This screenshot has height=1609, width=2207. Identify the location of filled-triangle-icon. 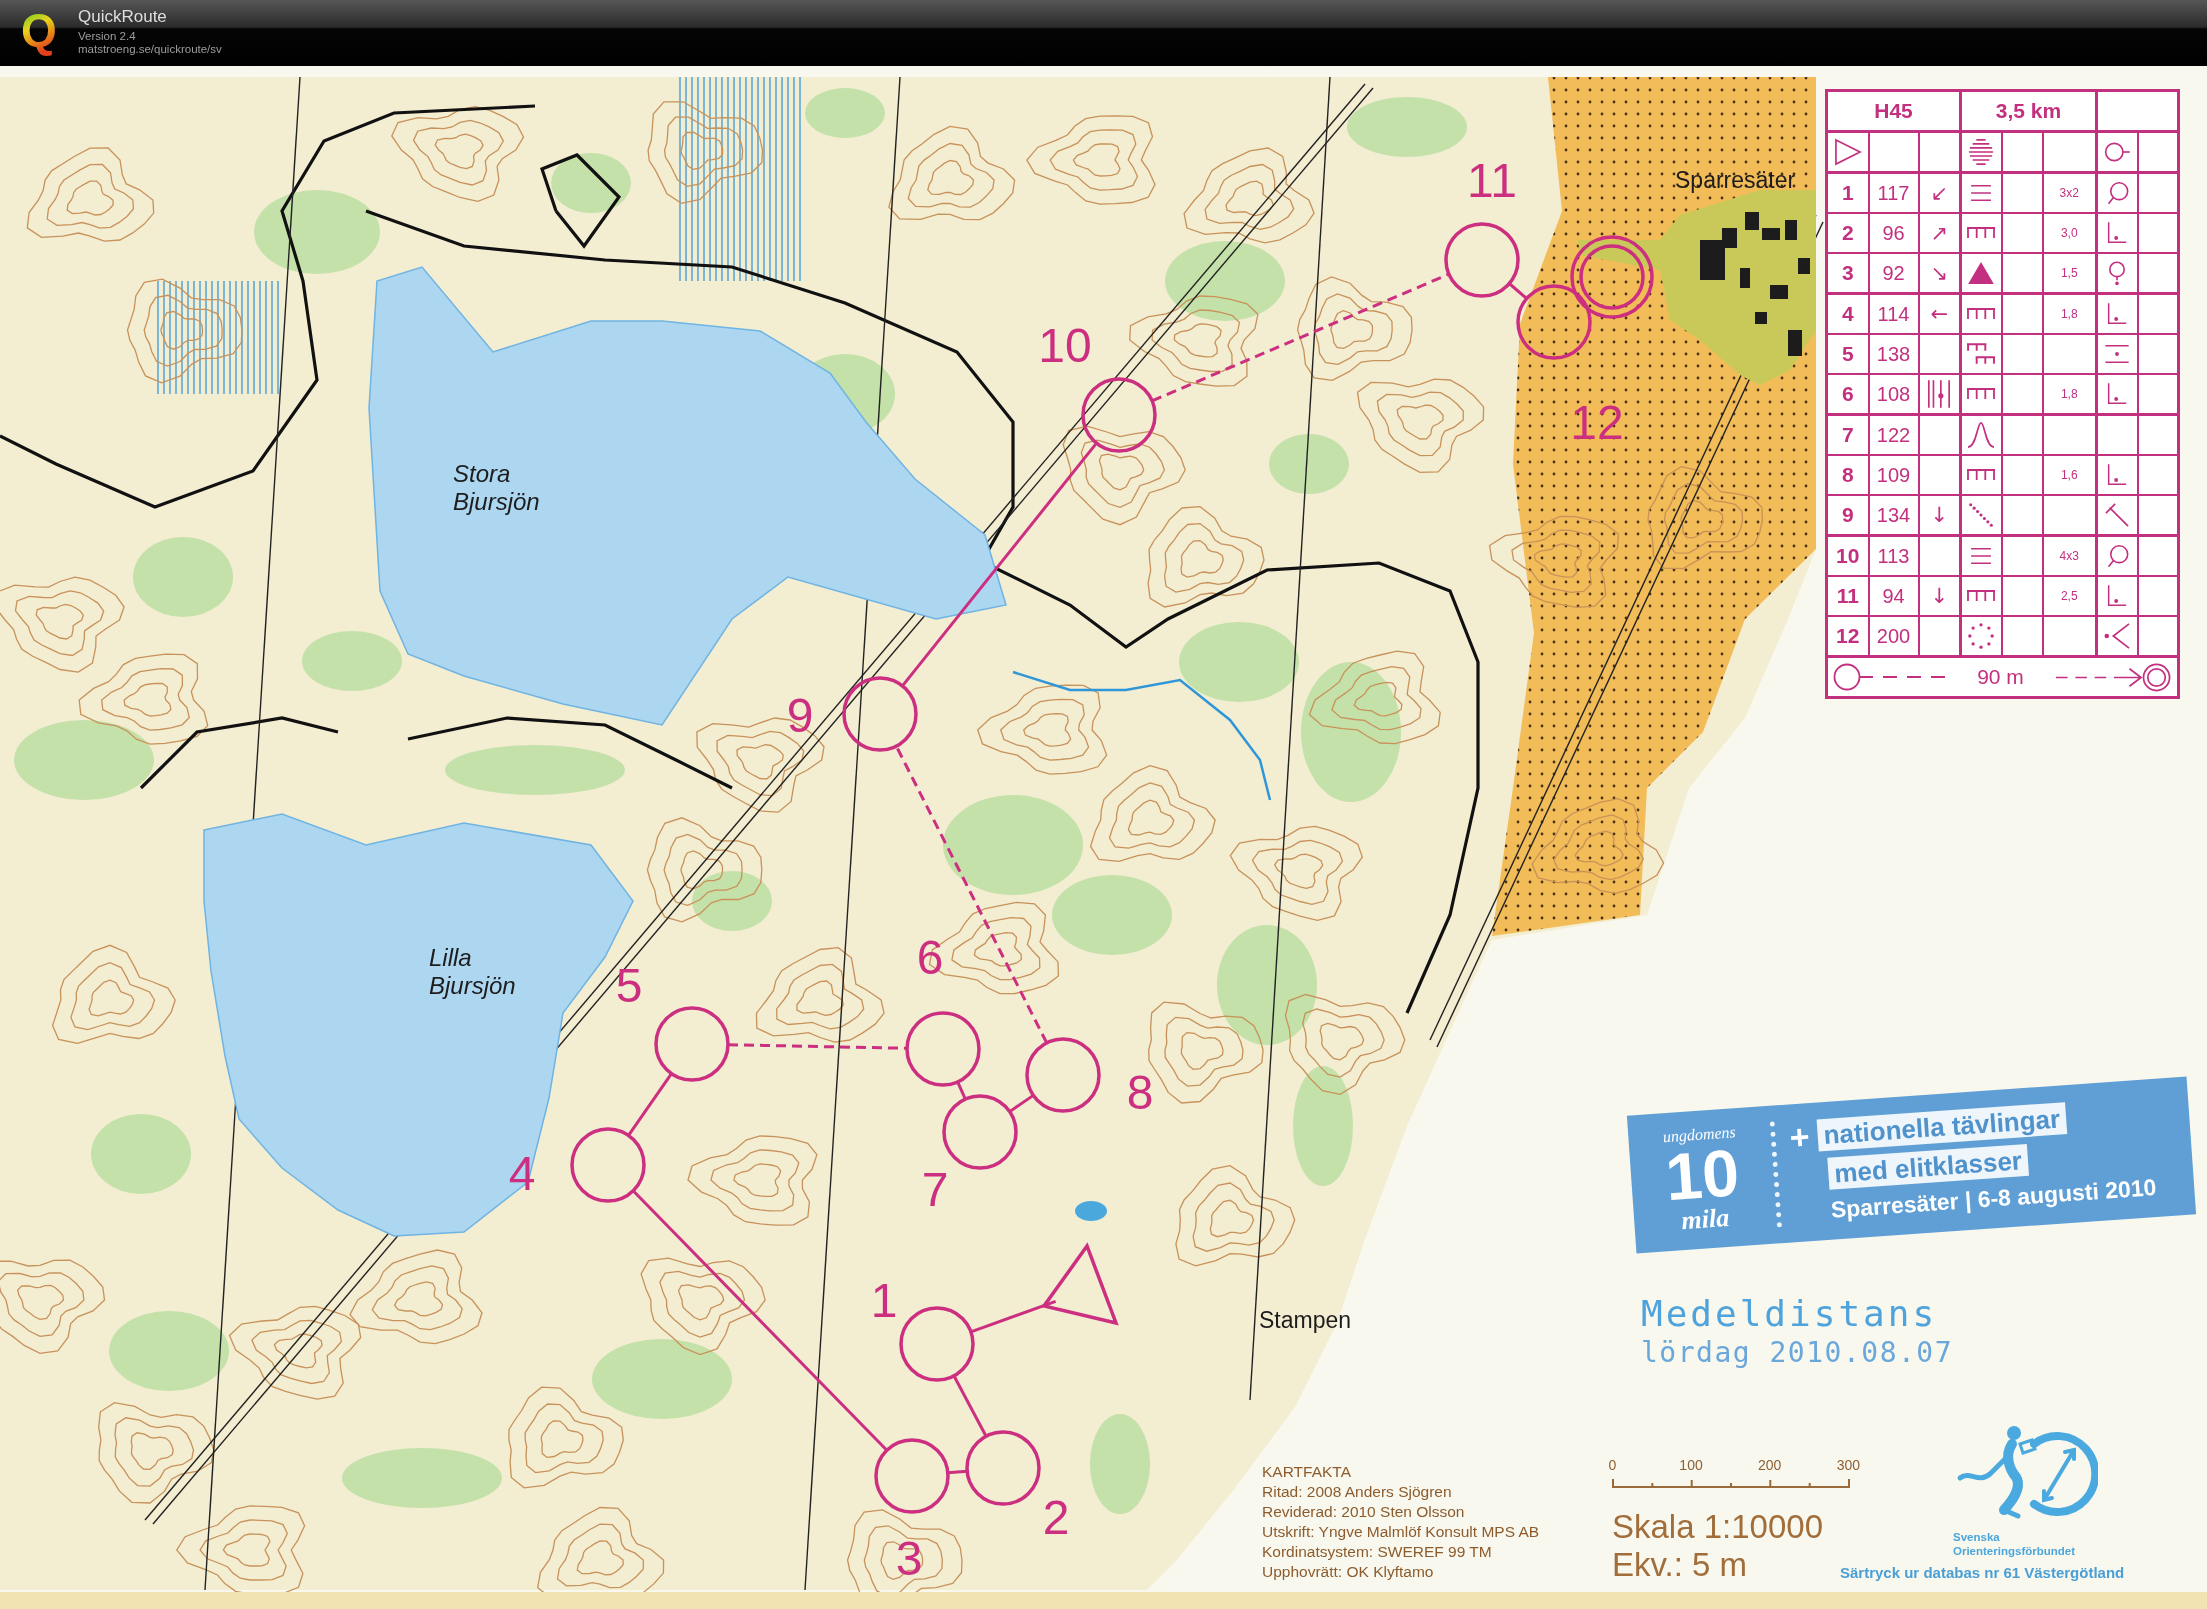
(1981, 273).